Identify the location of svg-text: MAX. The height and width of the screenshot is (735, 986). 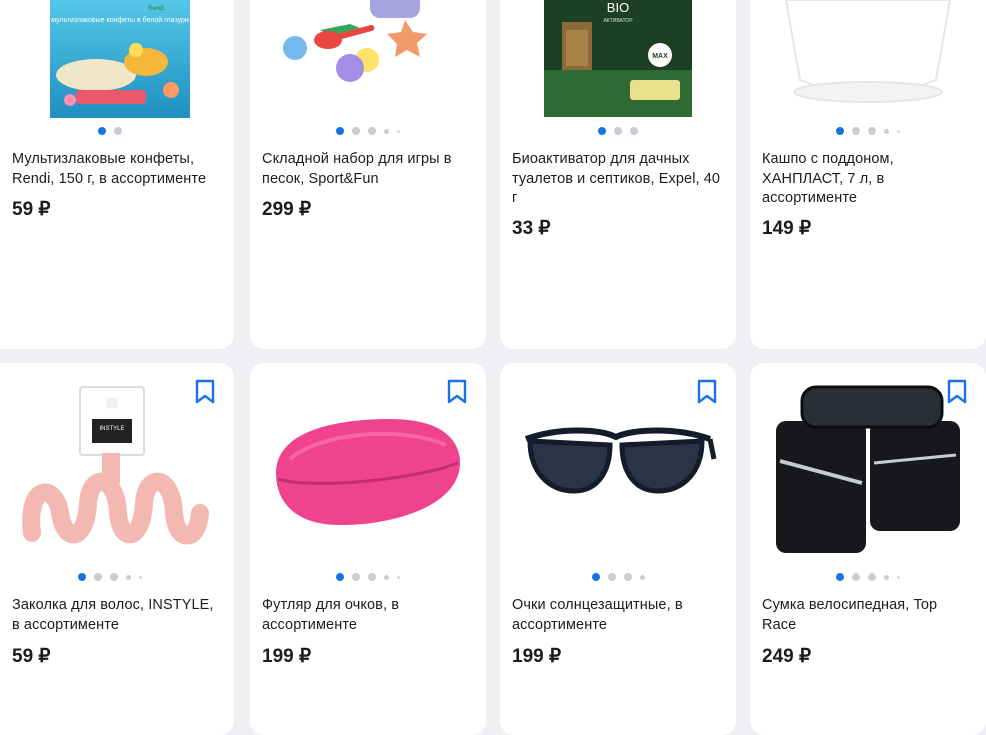
(660, 56).